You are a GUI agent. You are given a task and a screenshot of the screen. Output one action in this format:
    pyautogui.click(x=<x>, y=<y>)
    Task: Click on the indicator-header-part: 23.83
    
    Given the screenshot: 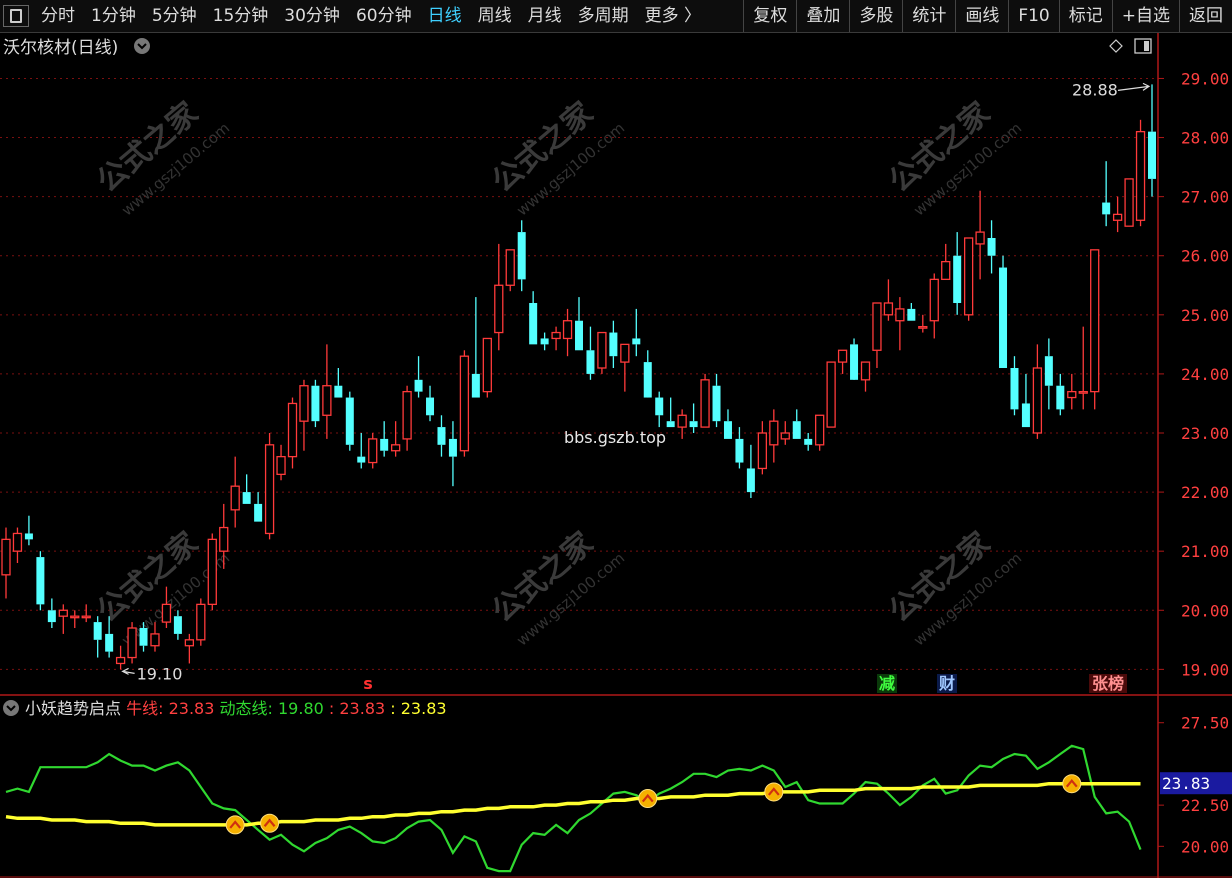 What is the action you would take?
    pyautogui.click(x=189, y=708)
    